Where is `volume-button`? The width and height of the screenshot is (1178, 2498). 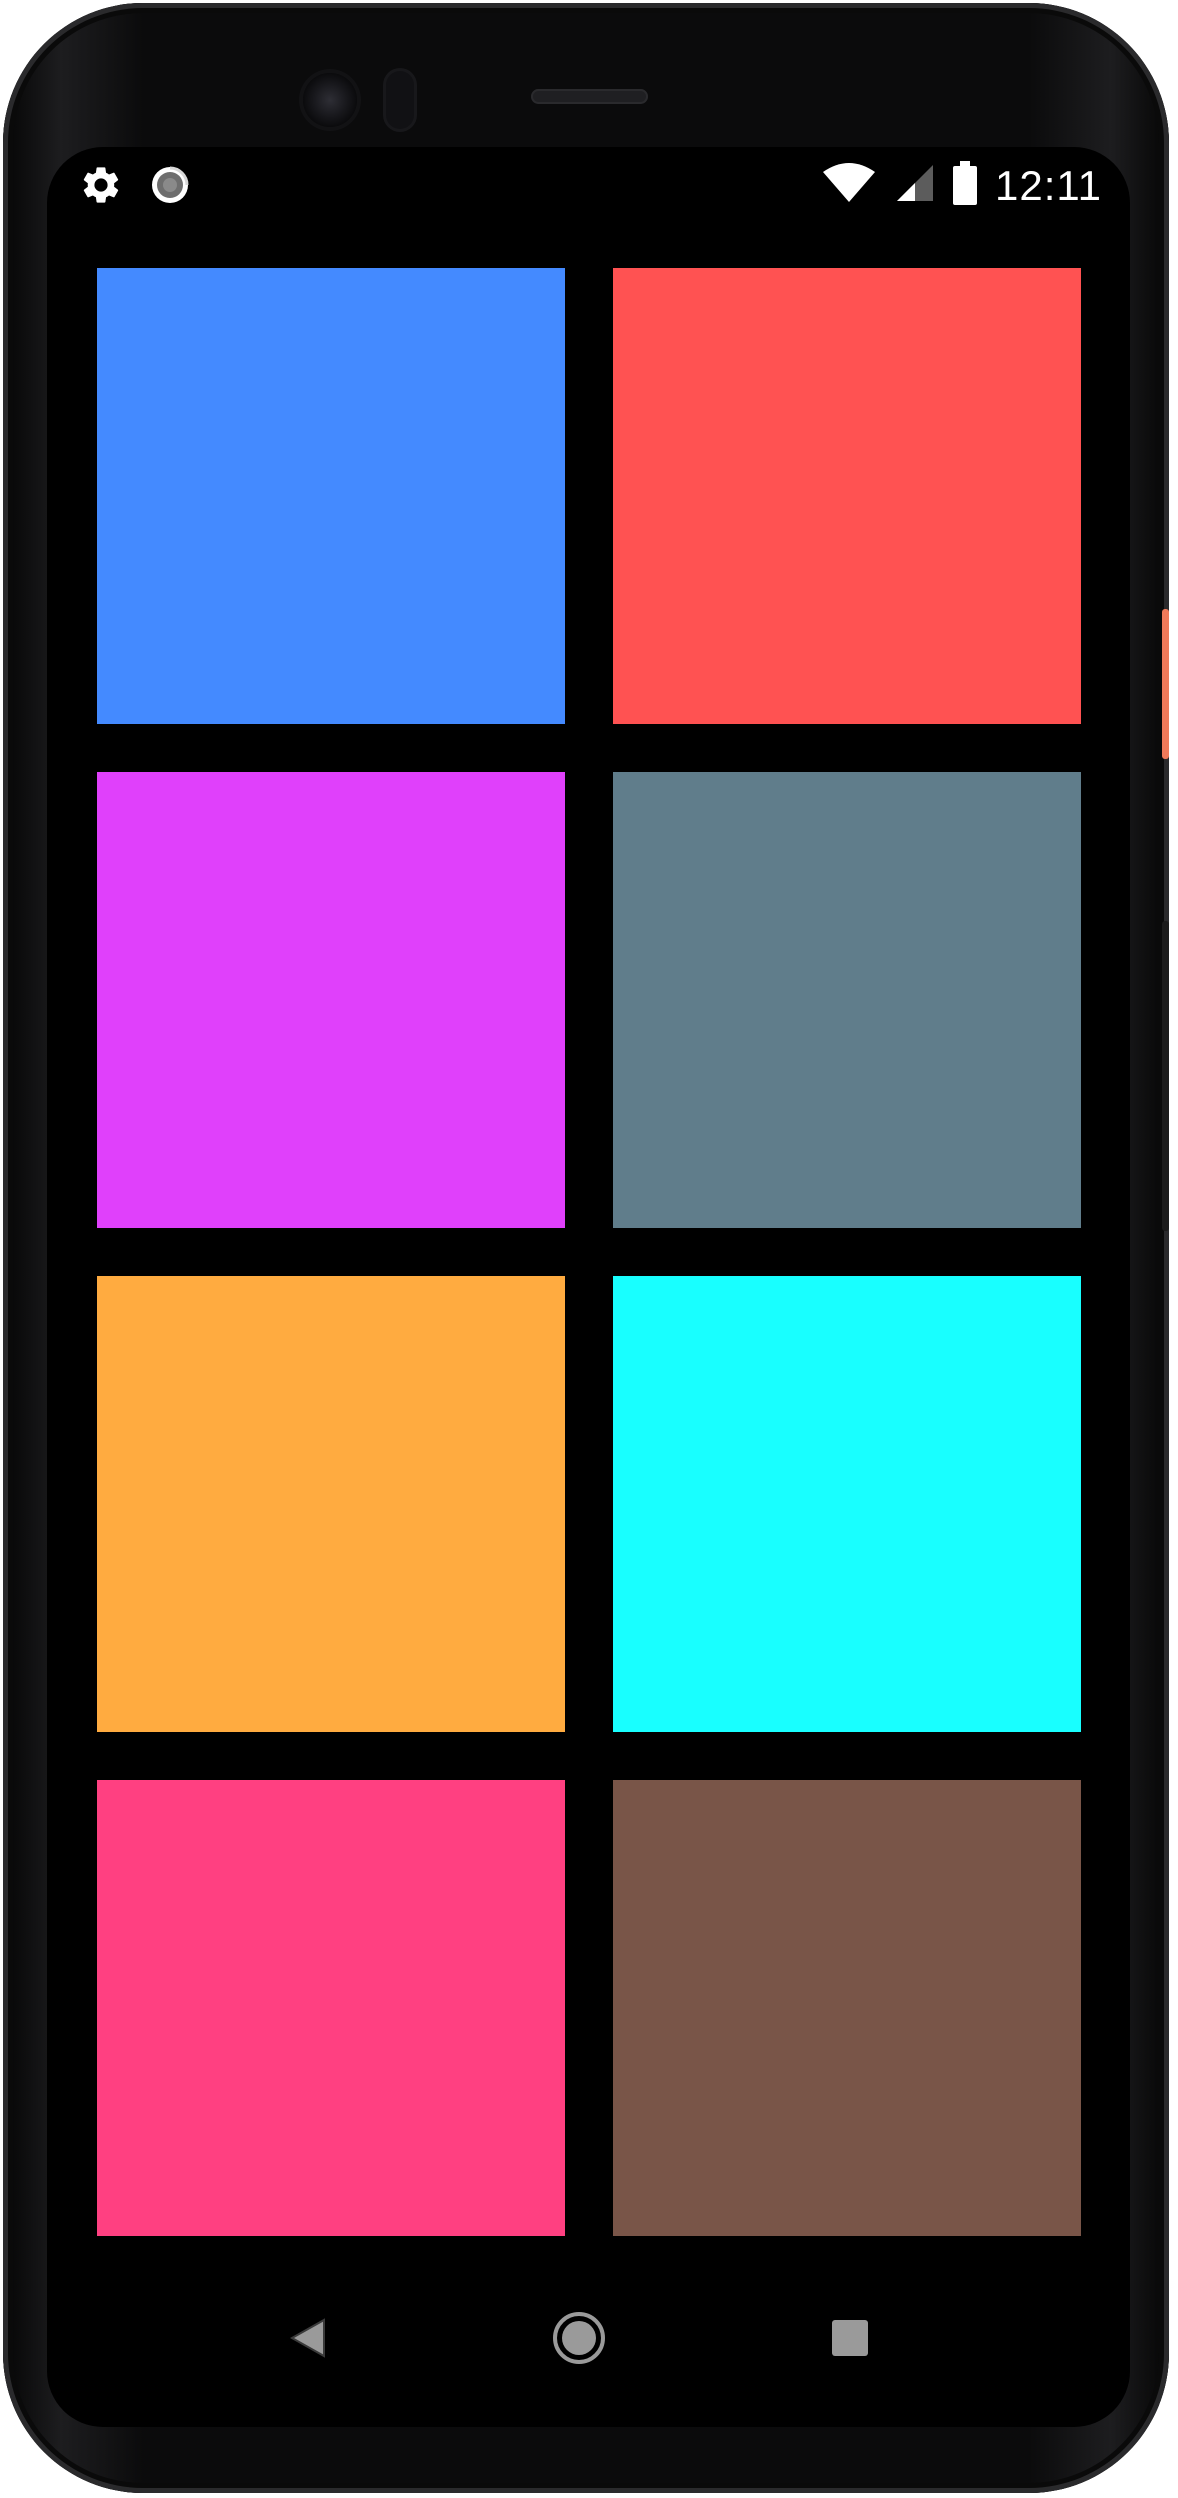
volume-button is located at coordinates (1165, 1076).